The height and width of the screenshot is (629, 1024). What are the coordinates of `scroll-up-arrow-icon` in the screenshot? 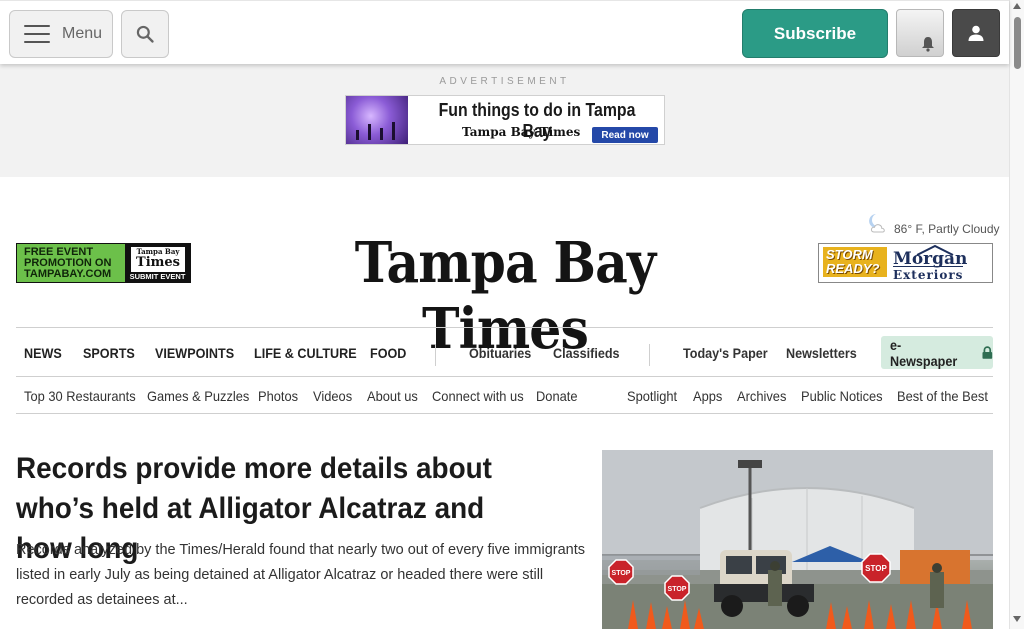 It's located at (1017, 6).